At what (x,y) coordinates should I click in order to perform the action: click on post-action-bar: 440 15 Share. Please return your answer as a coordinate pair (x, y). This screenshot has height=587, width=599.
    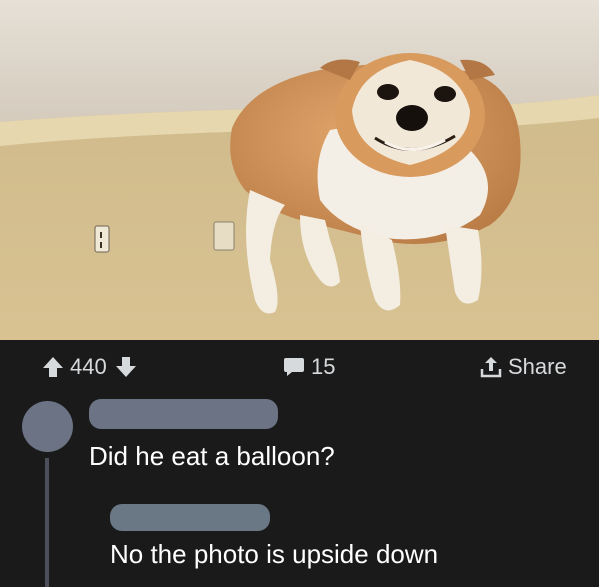
    Looking at the image, I should click on (299, 368).